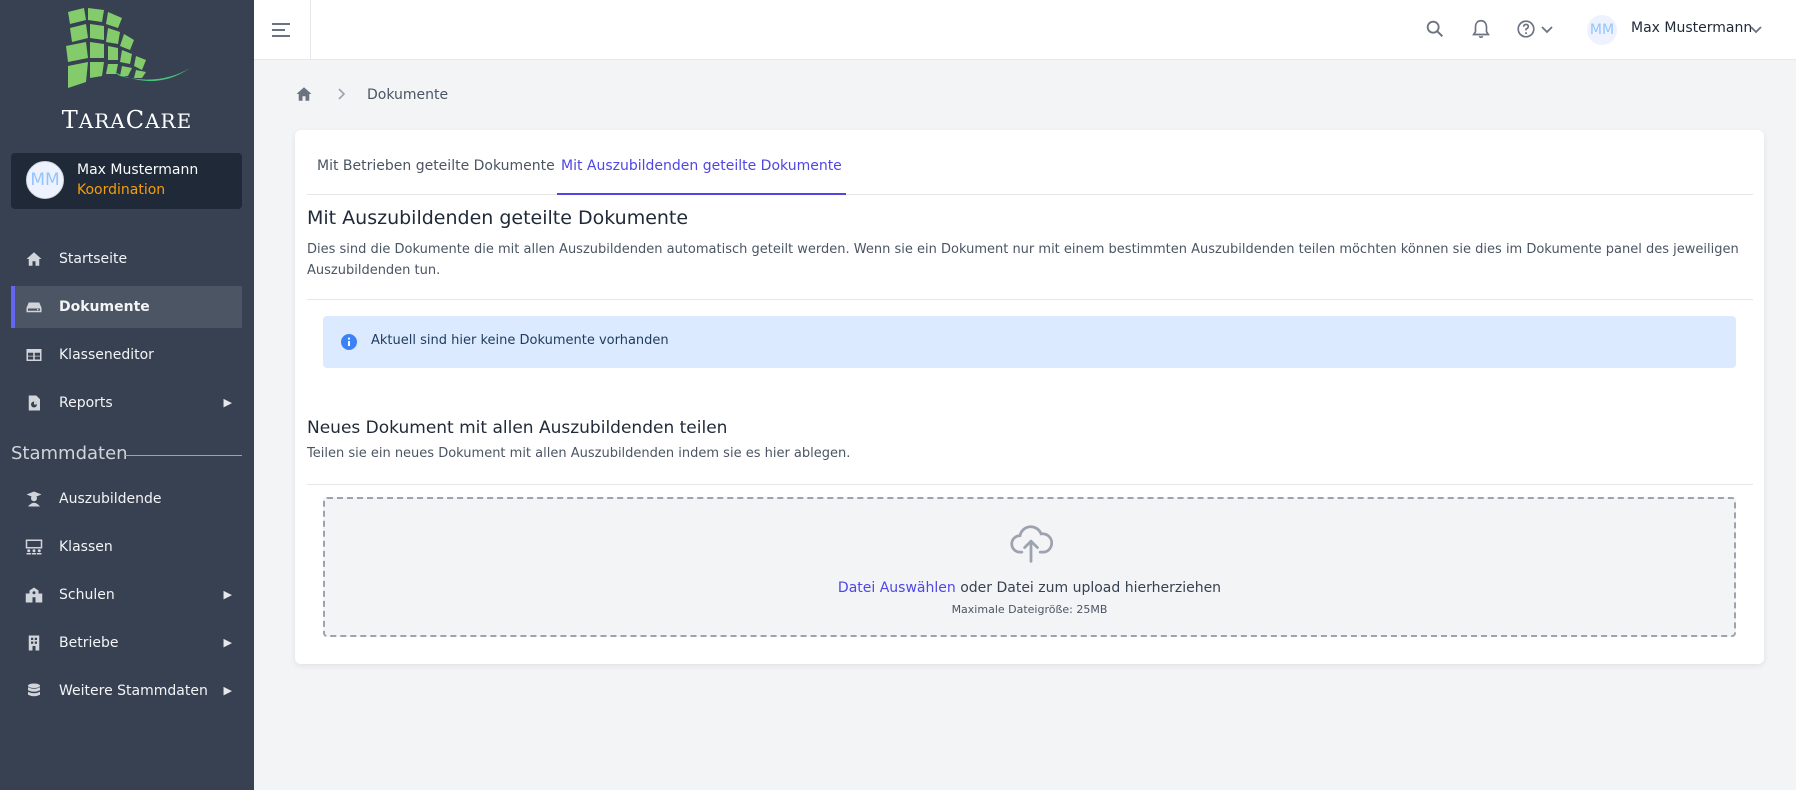 This screenshot has height=790, width=1796. Describe the element at coordinates (106, 355) in the screenshot. I see `sidebar-item-label: Klasseneditor` at that location.